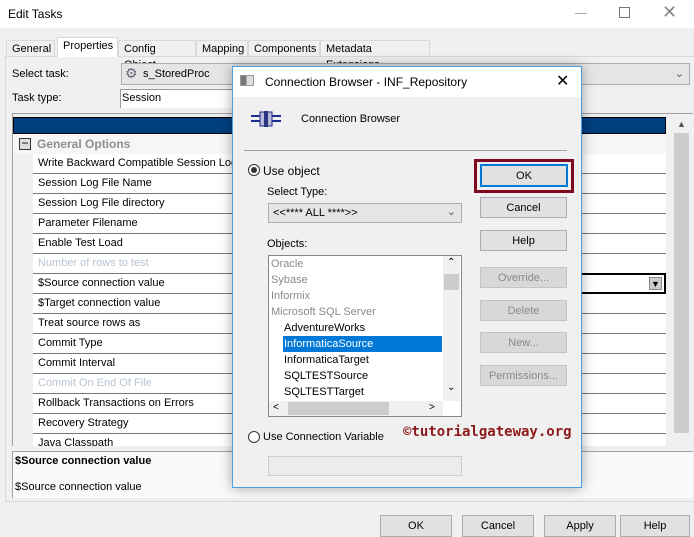  Describe the element at coordinates (101, 203) in the screenshot. I see `row-label: Session Log File directory` at that location.